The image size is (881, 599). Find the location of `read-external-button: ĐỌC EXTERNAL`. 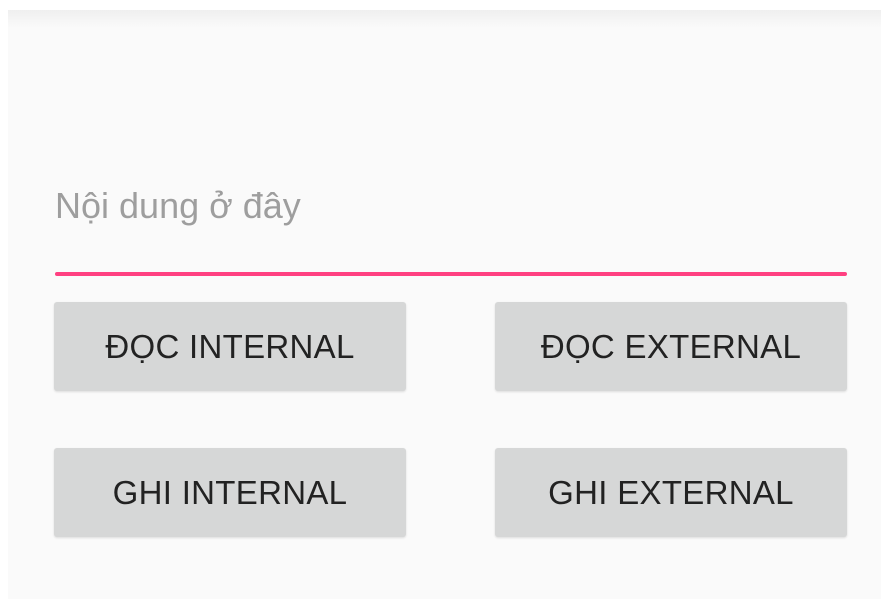

read-external-button: ĐỌC EXTERNAL is located at coordinates (671, 346).